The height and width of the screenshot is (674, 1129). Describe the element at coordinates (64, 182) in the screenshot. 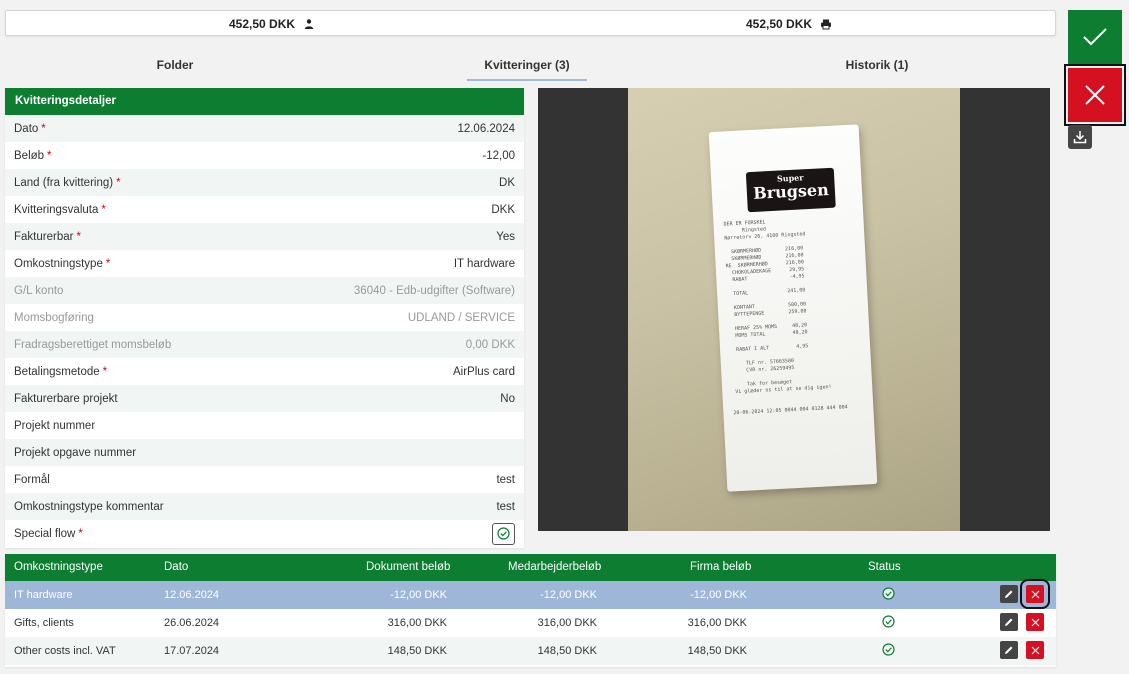

I see `detail-label-text: Land (fra kvittering)` at that location.